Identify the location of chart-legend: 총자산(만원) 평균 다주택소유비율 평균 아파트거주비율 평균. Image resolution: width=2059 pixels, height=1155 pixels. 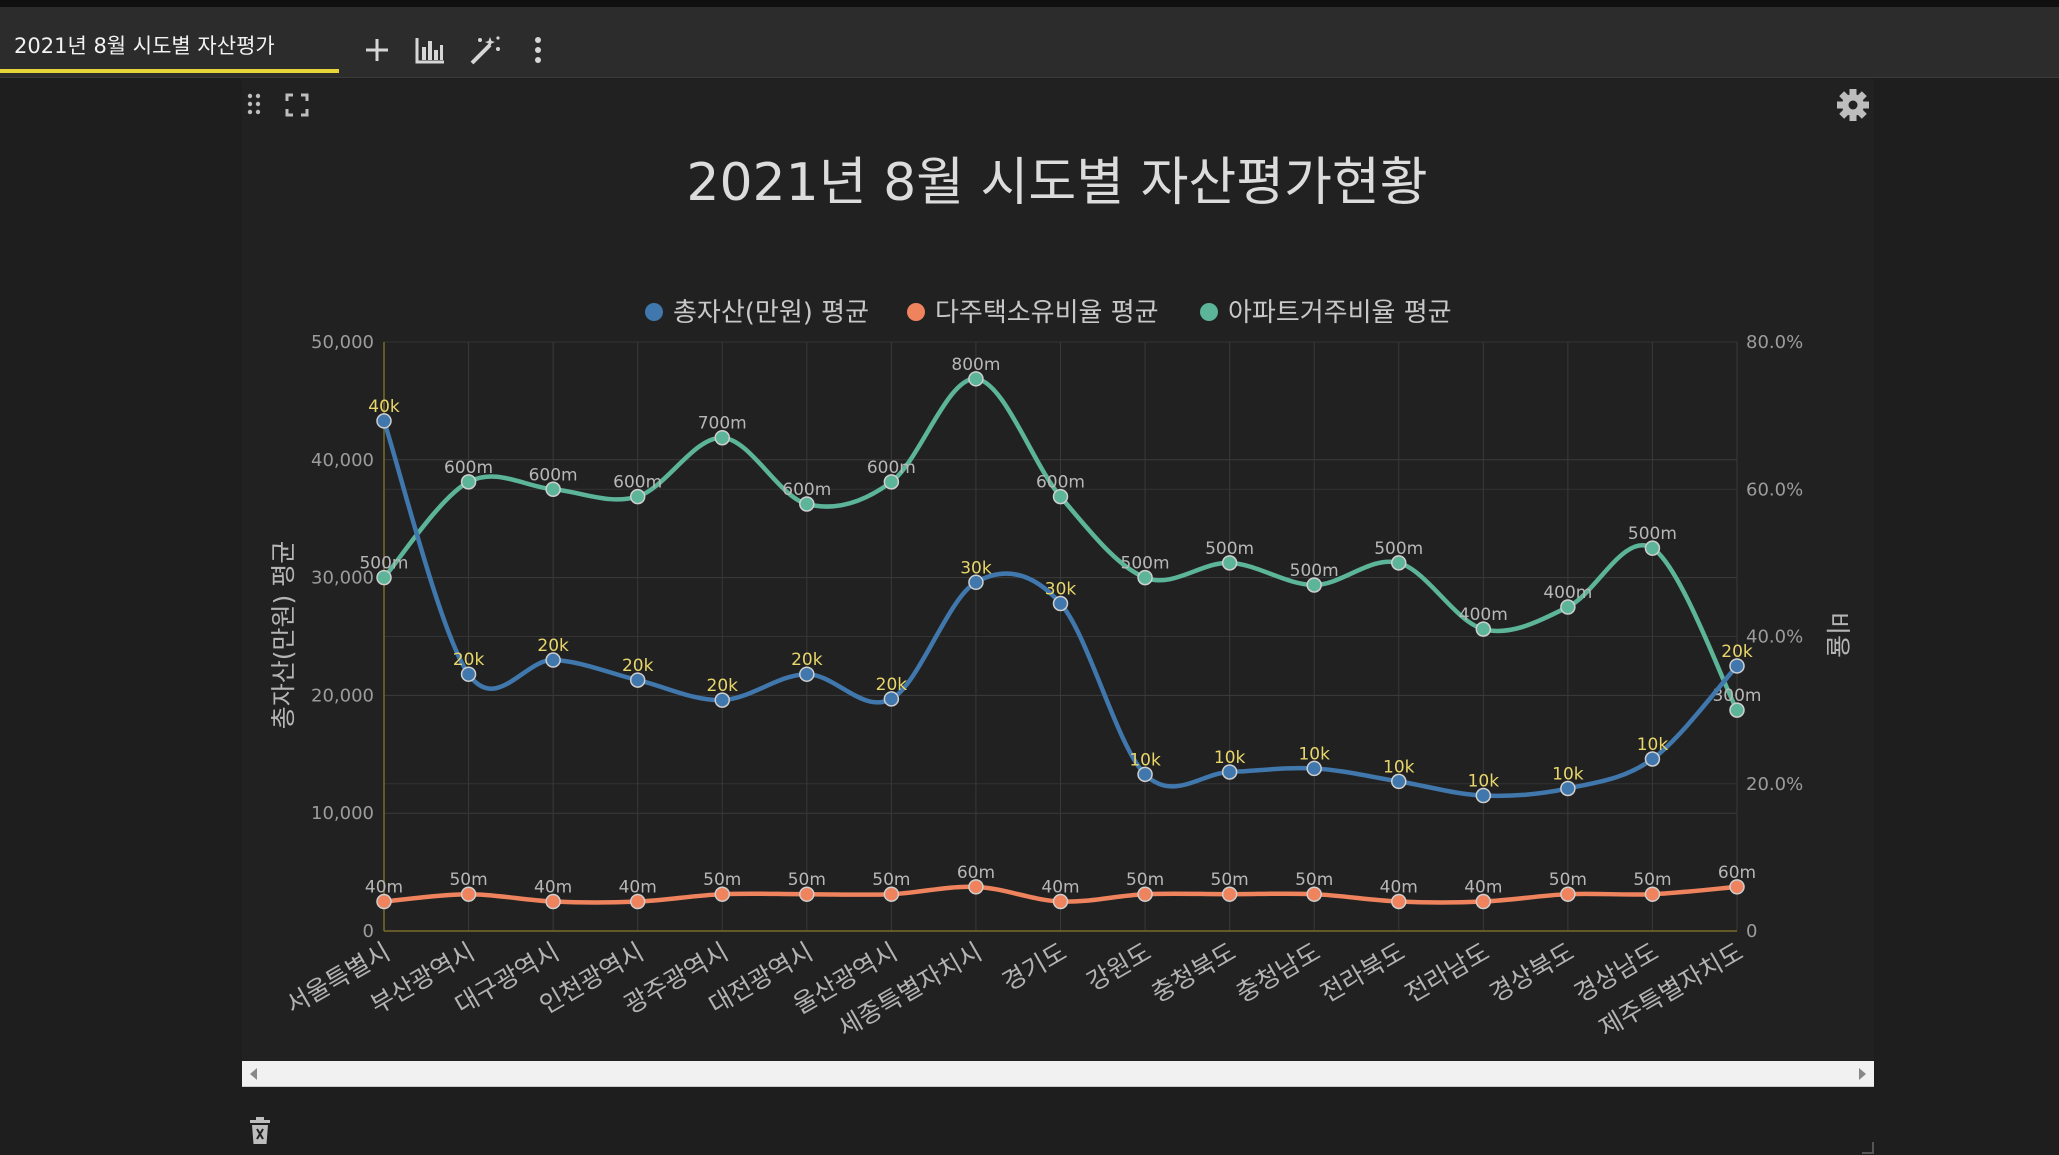
(1048, 313).